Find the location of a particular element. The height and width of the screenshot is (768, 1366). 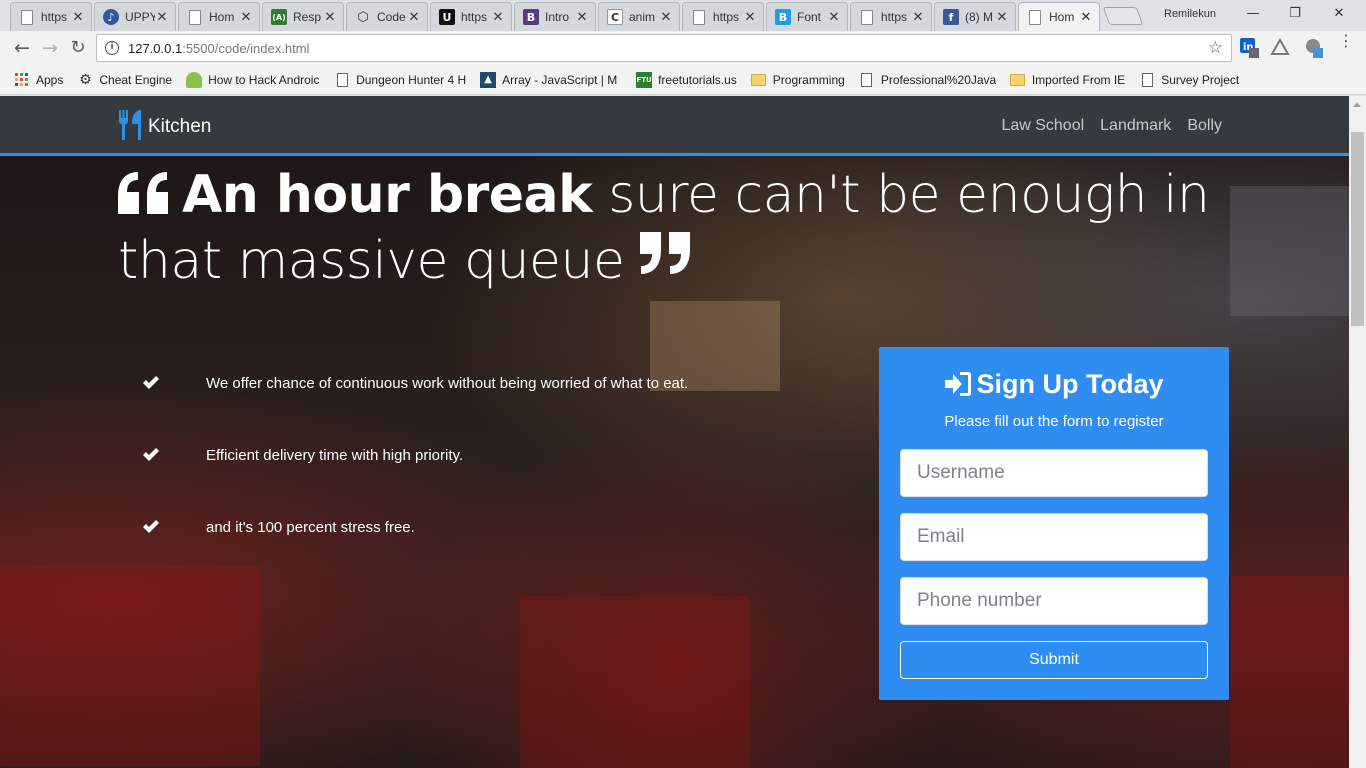

bookmark-item: FTU freetutorials.us is located at coordinates (686, 80).